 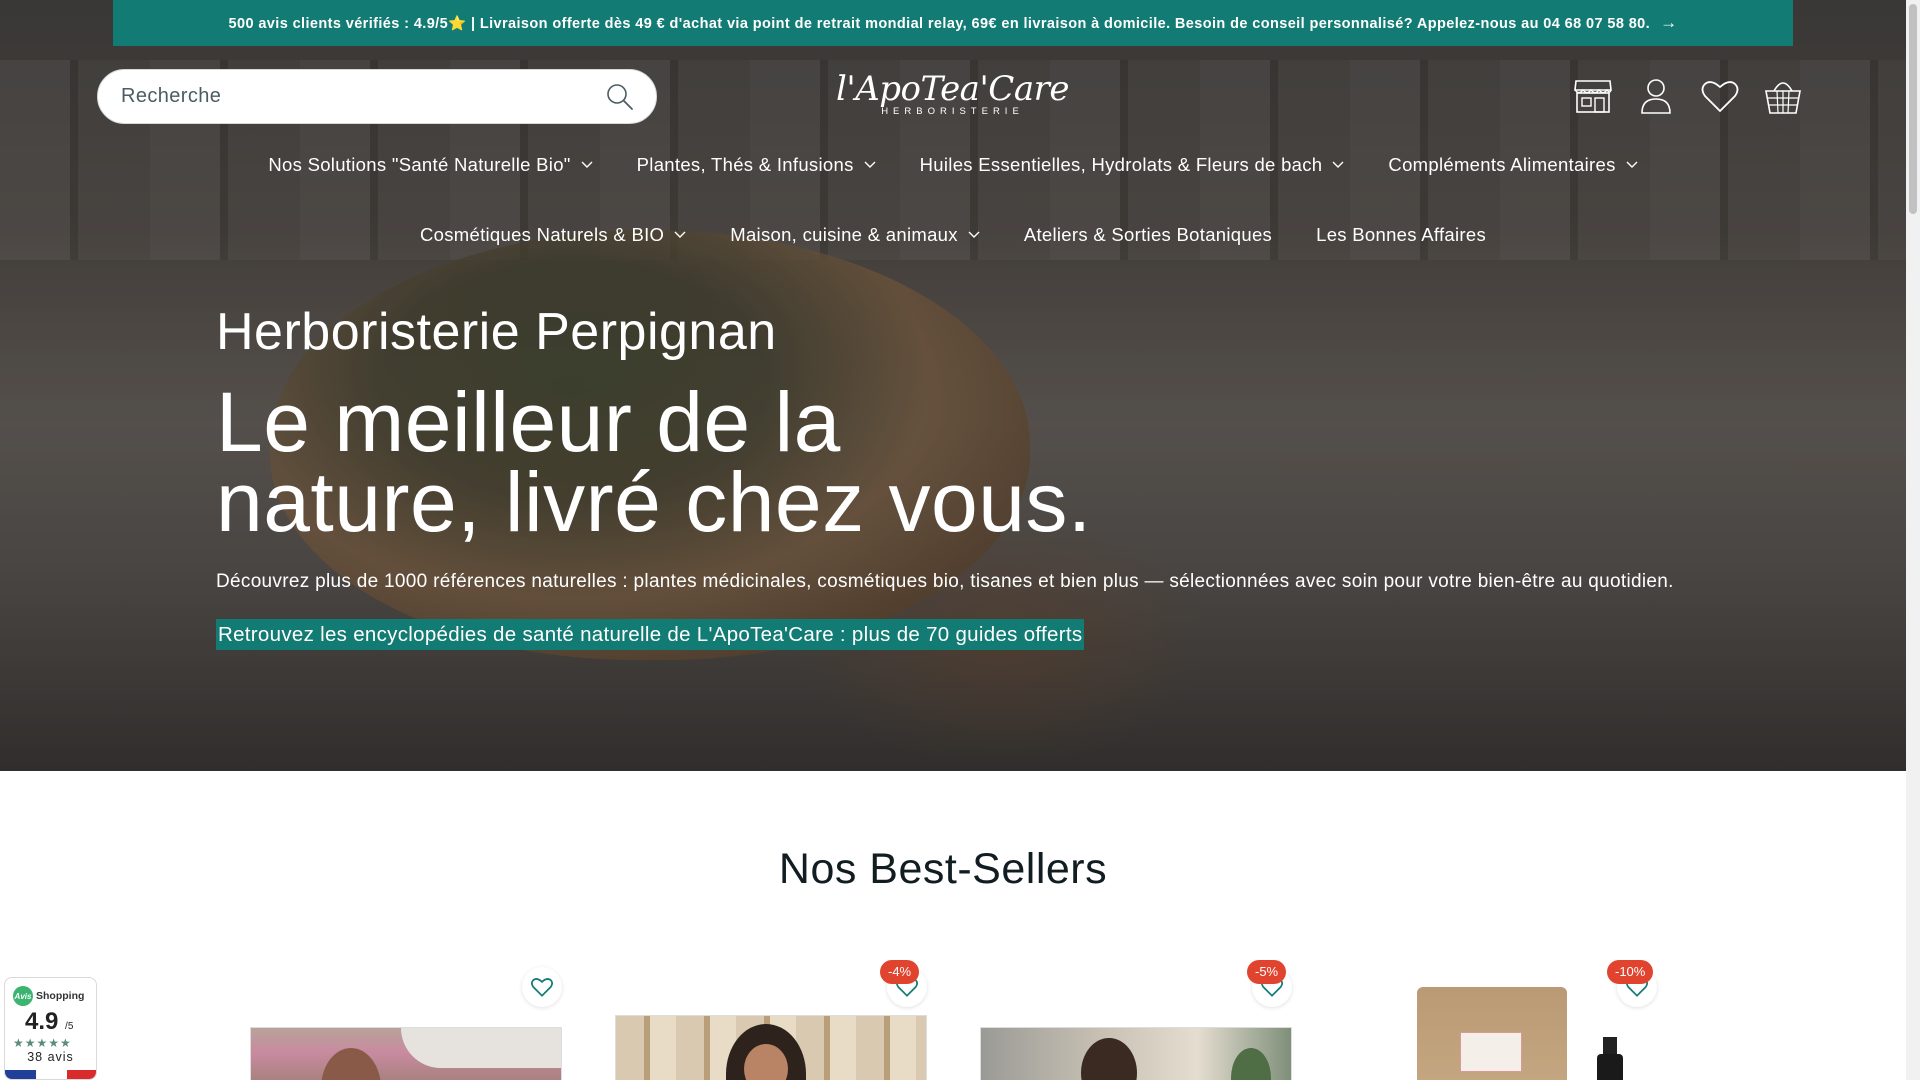 What do you see at coordinates (1720, 96) in the screenshot?
I see `wishlist-icon` at bounding box center [1720, 96].